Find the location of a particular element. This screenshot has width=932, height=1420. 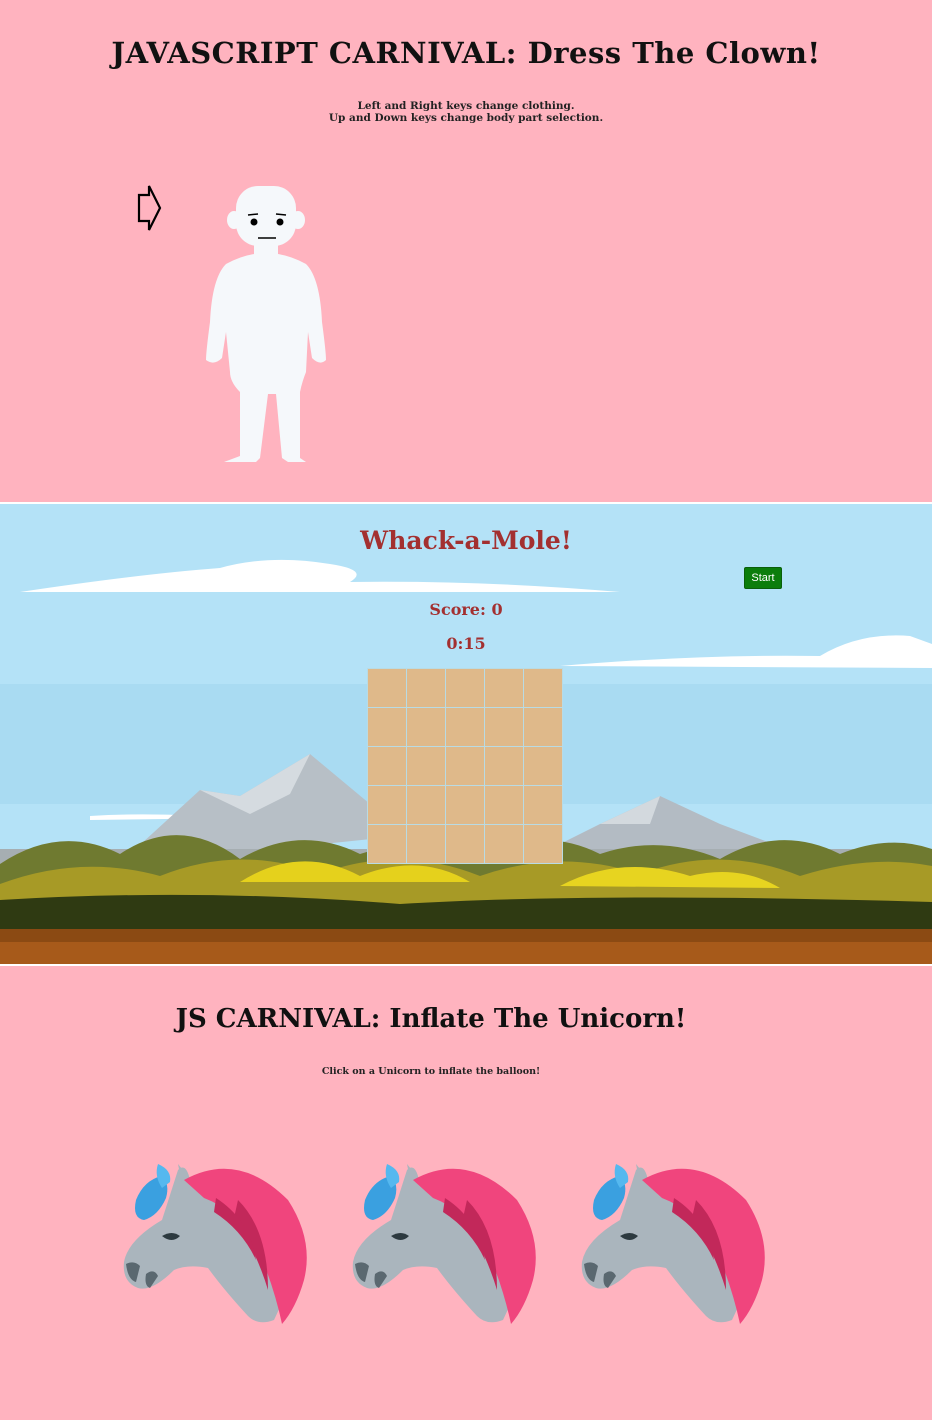

clown-title: JAVASCRIPT CARNIVAL: Dress The Clown! is located at coordinates (466, 53).